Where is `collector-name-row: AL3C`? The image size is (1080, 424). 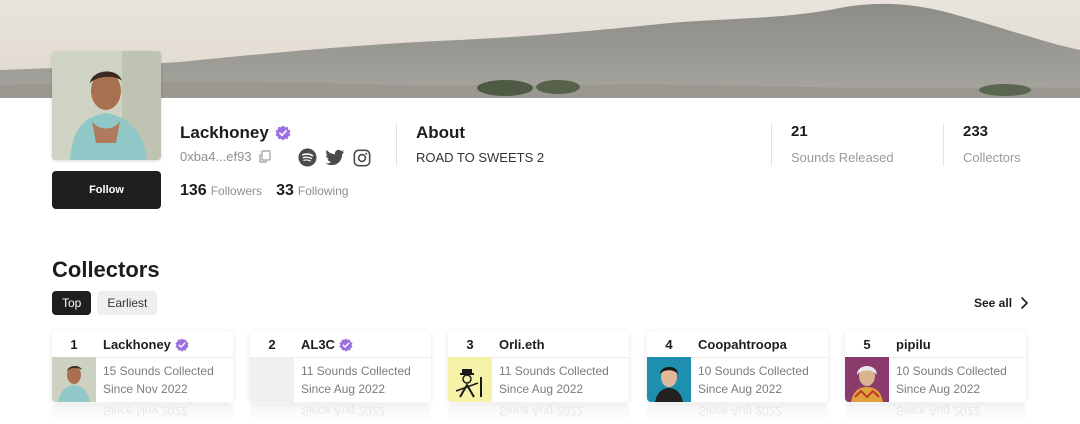 collector-name-row: AL3C is located at coordinates (327, 344).